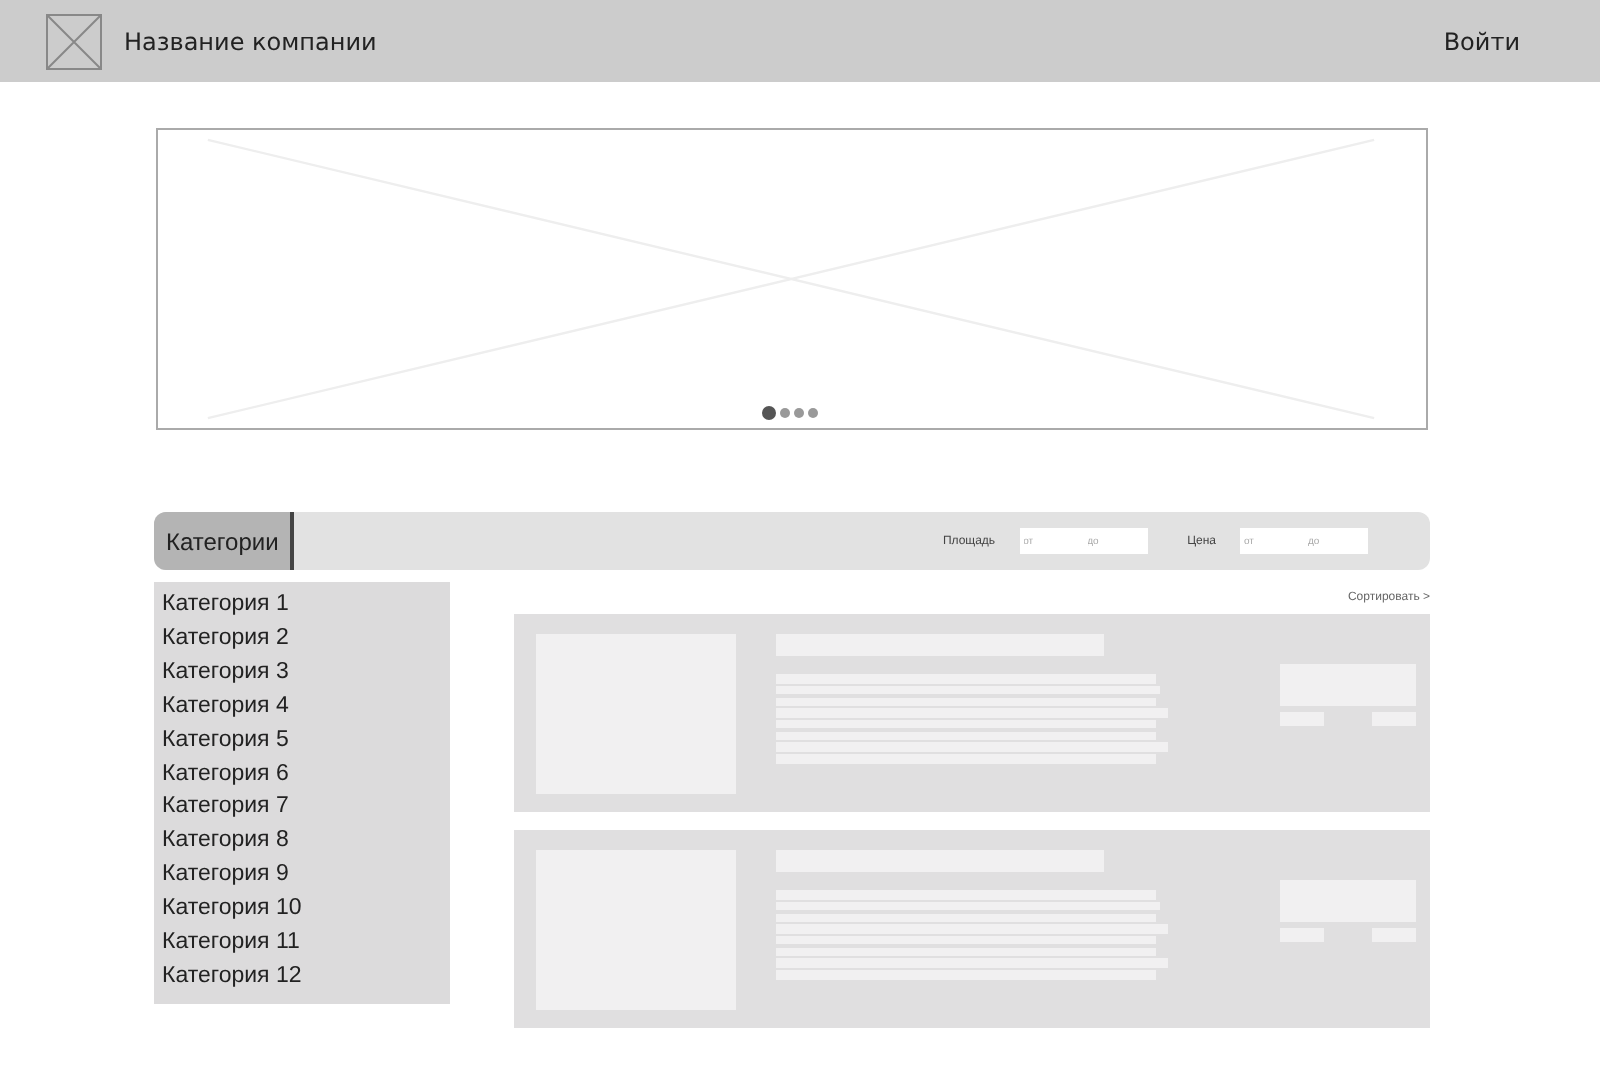  Describe the element at coordinates (302, 875) in the screenshot. I see `category-item: Категория 9` at that location.